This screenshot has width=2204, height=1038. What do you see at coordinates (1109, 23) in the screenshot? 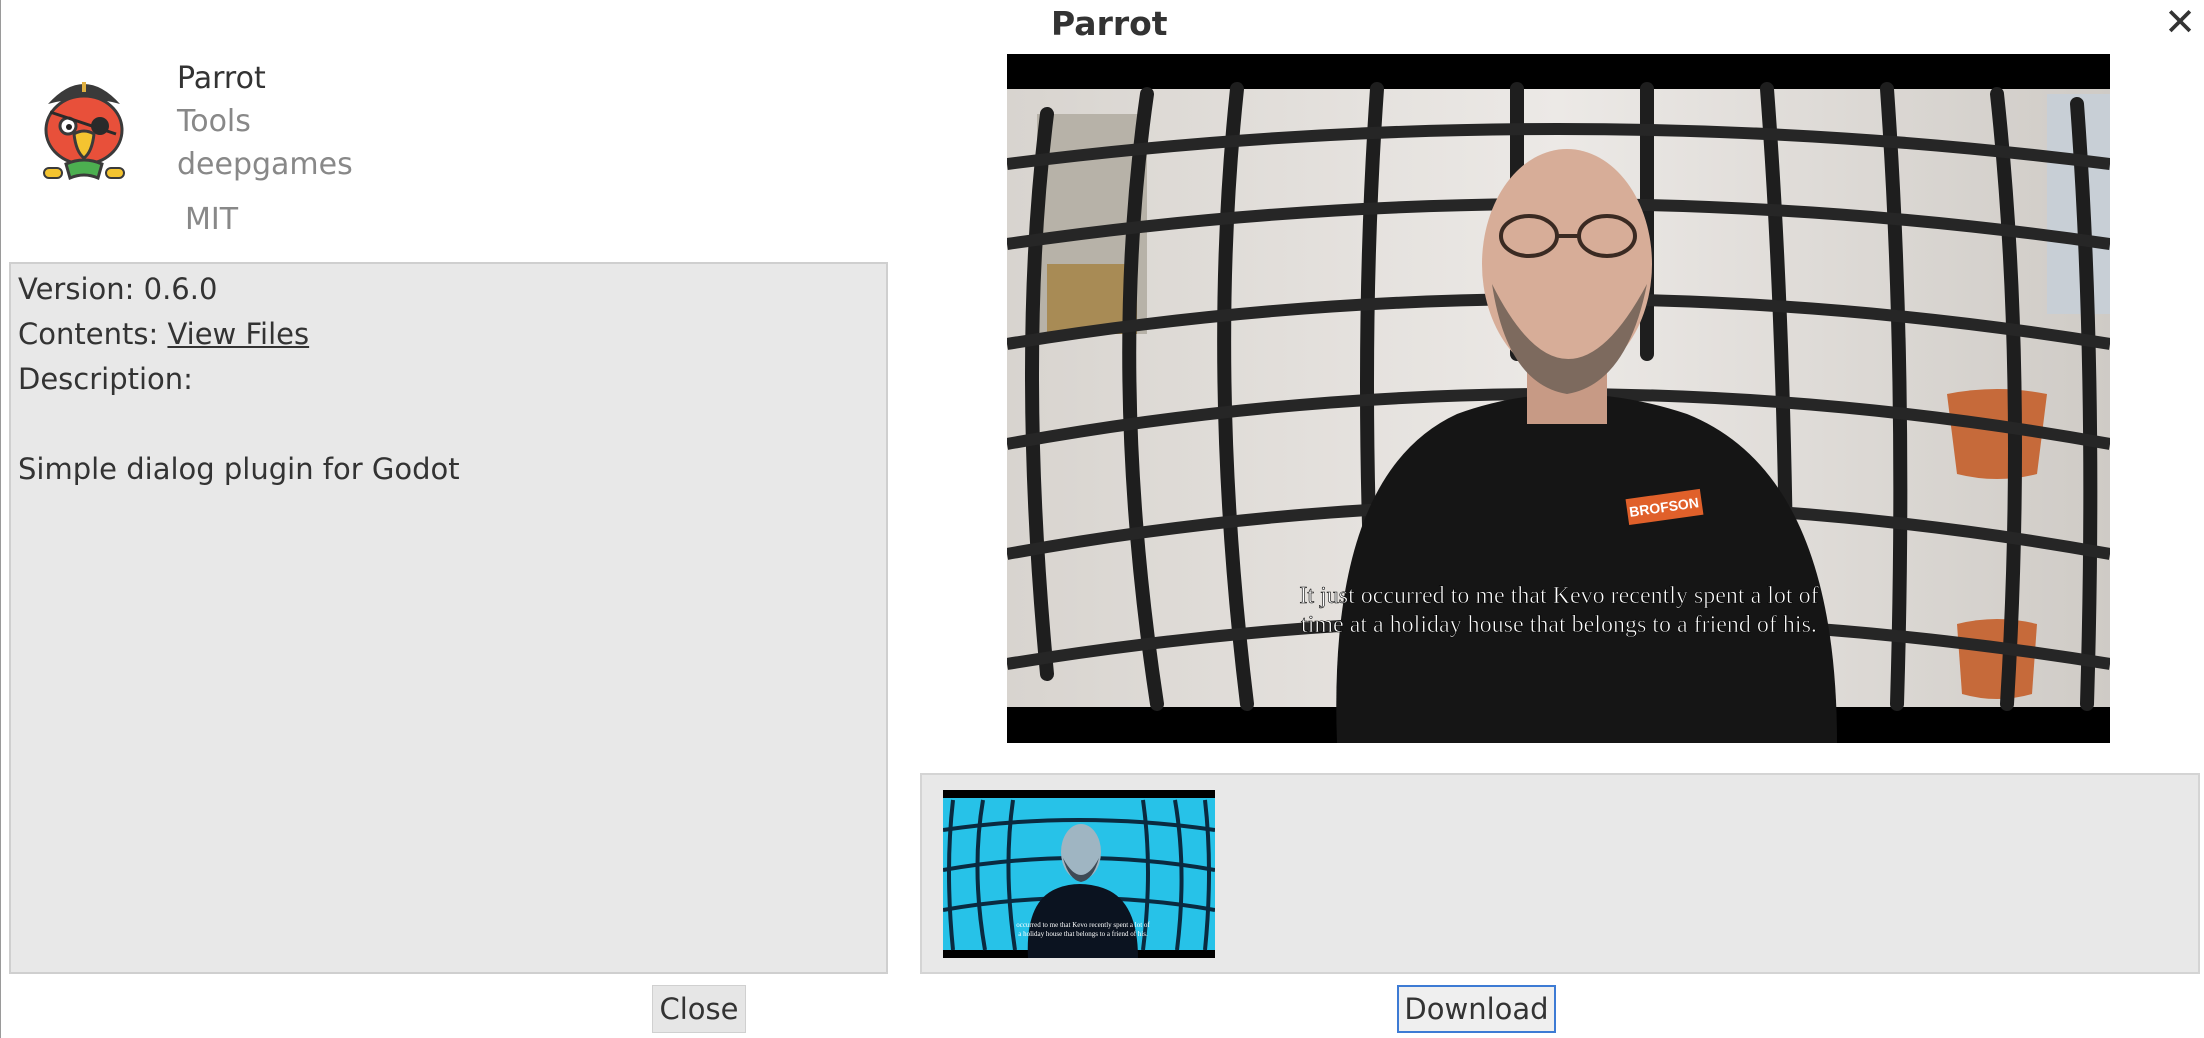
I see `dialog-title: Parrot` at bounding box center [1109, 23].